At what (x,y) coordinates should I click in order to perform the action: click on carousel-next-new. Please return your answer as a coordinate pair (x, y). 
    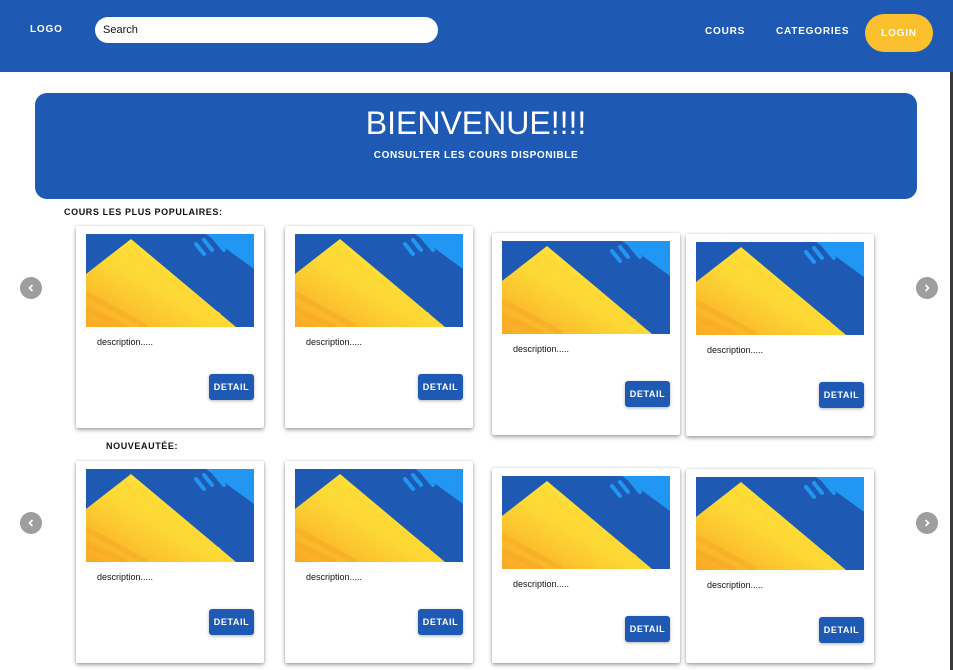
    Looking at the image, I should click on (927, 523).